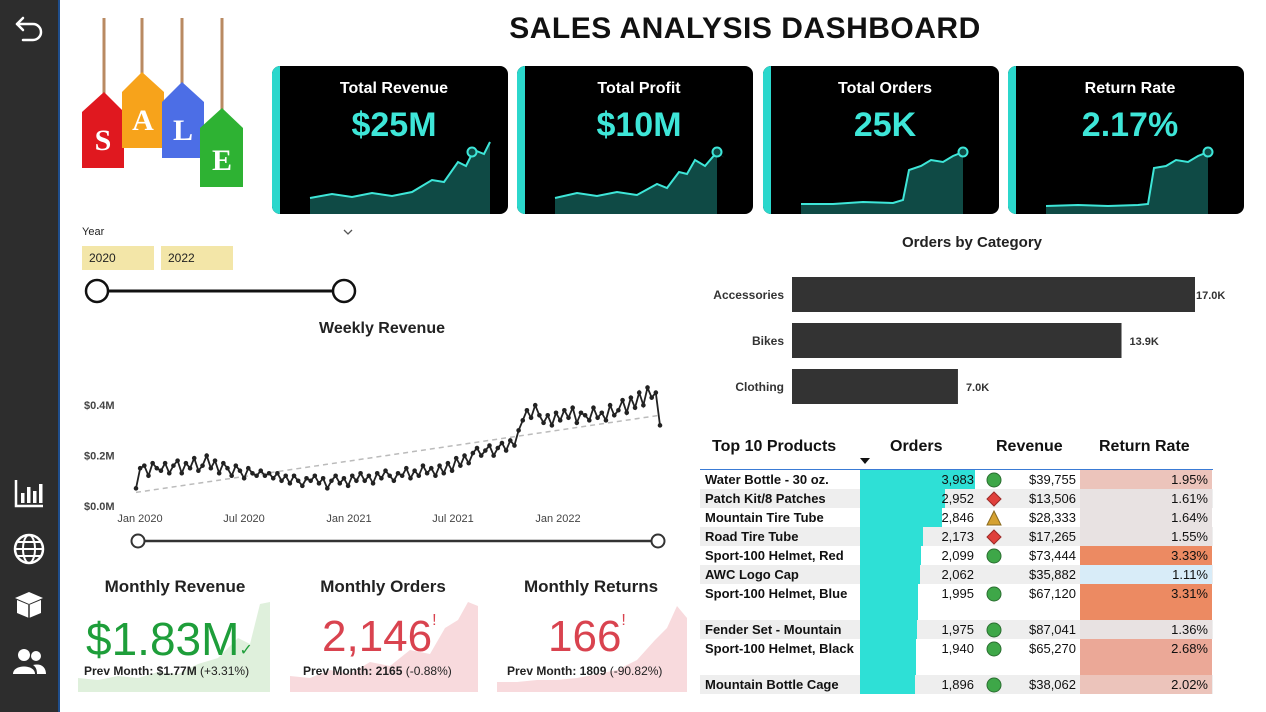 The width and height of the screenshot is (1266, 712). What do you see at coordinates (956, 684) in the screenshot?
I see `table-row: Mountain Bottle Cage 1,896 $38,062 2.02%` at bounding box center [956, 684].